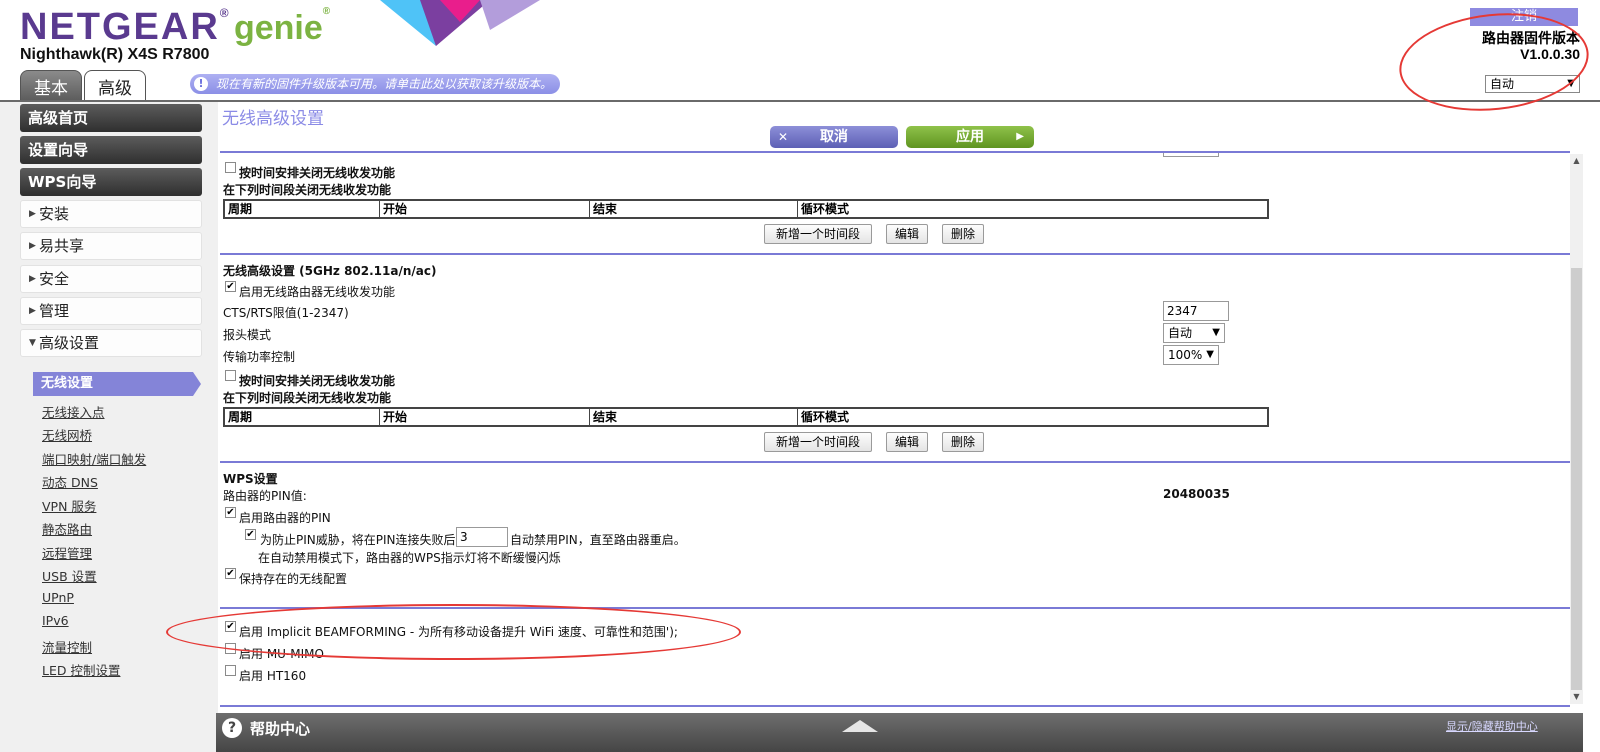  I want to click on cts-rts-input: 2347, so click(1196, 311).